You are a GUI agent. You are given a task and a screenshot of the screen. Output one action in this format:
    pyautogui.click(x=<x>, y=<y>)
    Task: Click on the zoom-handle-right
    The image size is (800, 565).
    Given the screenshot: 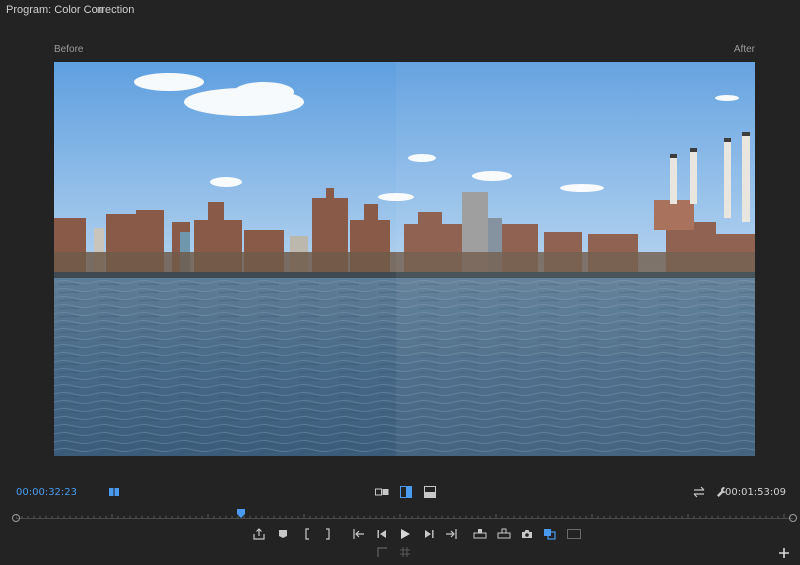 What is the action you would take?
    pyautogui.click(x=793, y=518)
    